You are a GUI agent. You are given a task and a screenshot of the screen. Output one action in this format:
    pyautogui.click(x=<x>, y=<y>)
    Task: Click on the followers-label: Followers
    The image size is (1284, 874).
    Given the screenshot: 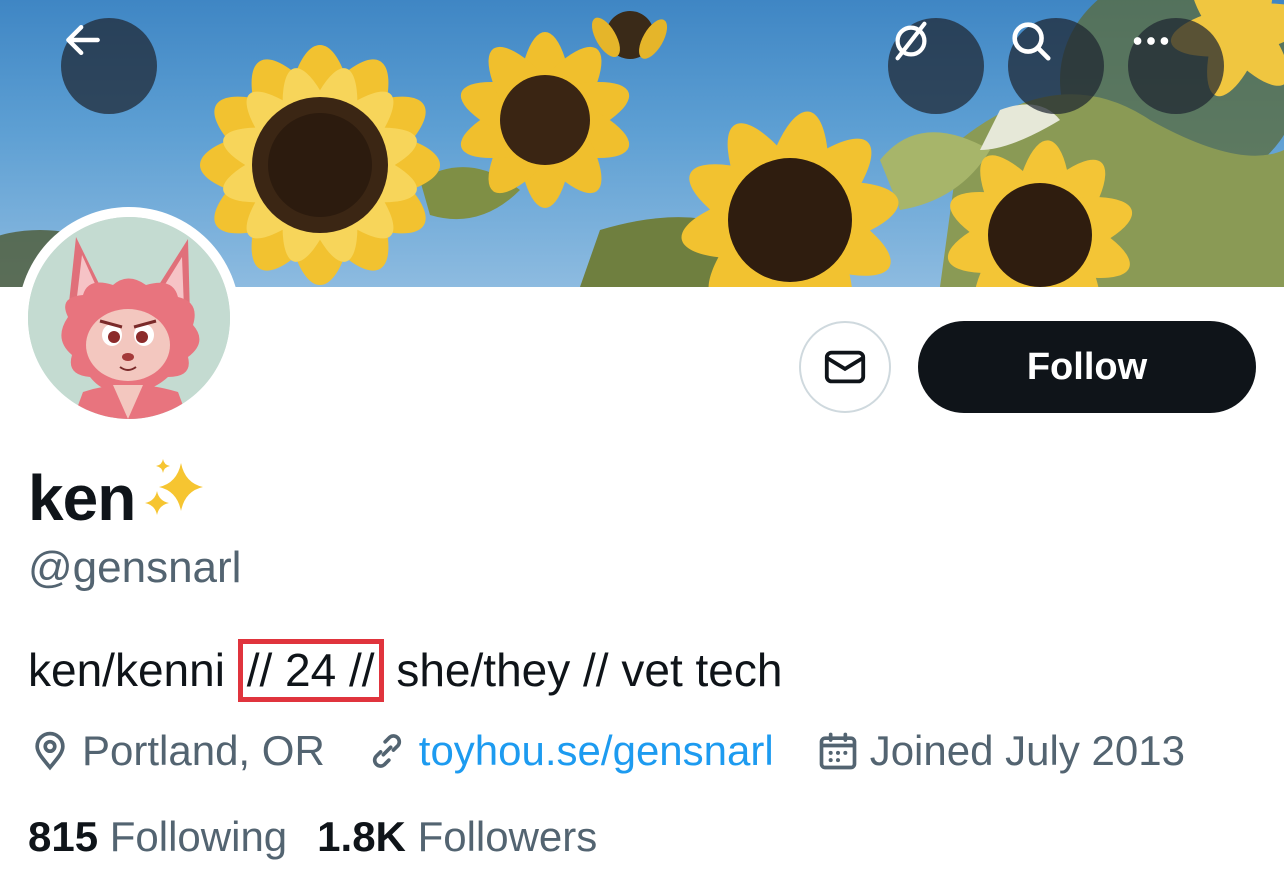 What is the action you would take?
    pyautogui.click(x=507, y=836)
    